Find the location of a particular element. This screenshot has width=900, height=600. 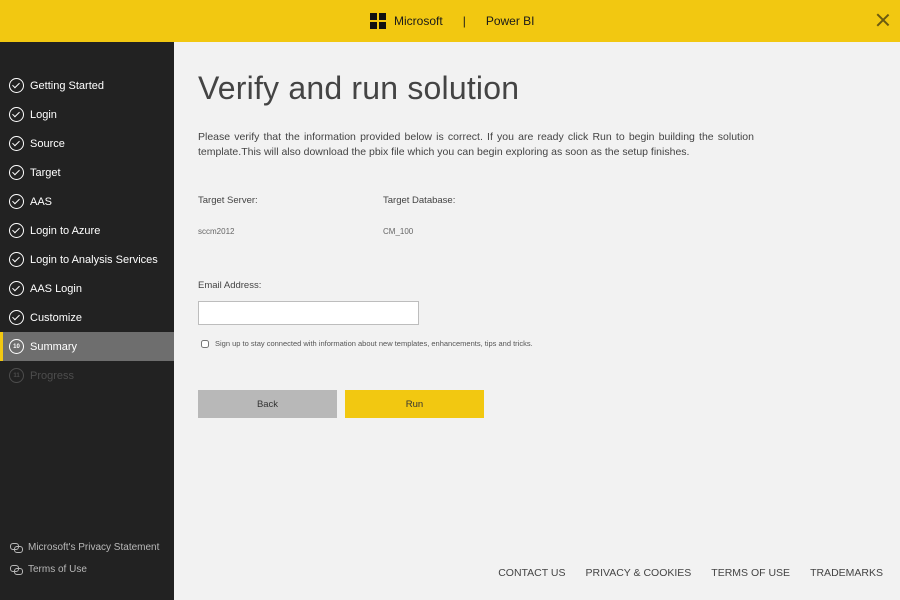

target-server-value: sccm2012 is located at coordinates (216, 231).